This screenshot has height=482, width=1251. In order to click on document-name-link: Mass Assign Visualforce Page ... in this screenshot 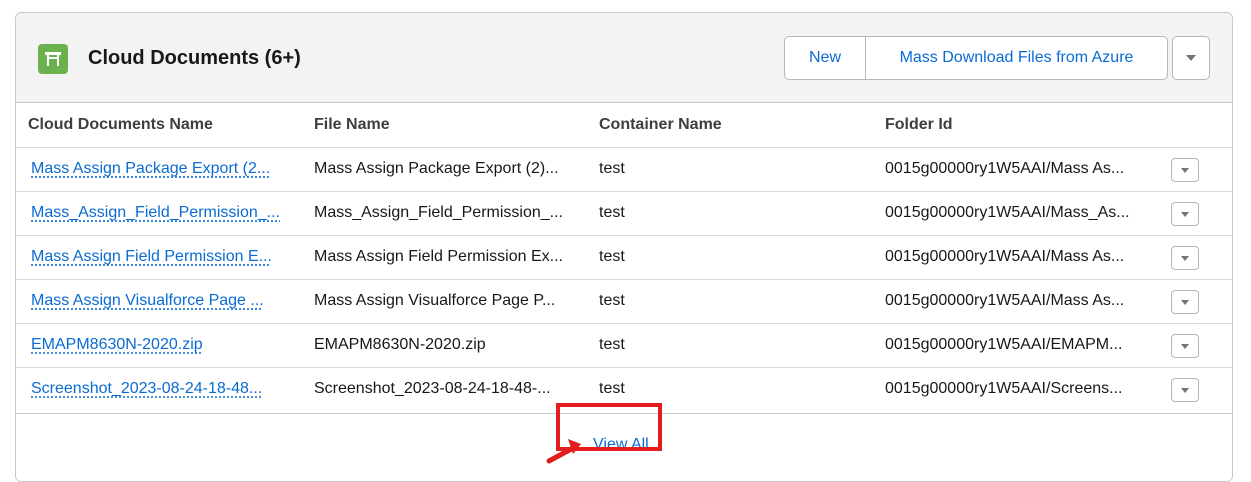, I will do `click(147, 301)`.